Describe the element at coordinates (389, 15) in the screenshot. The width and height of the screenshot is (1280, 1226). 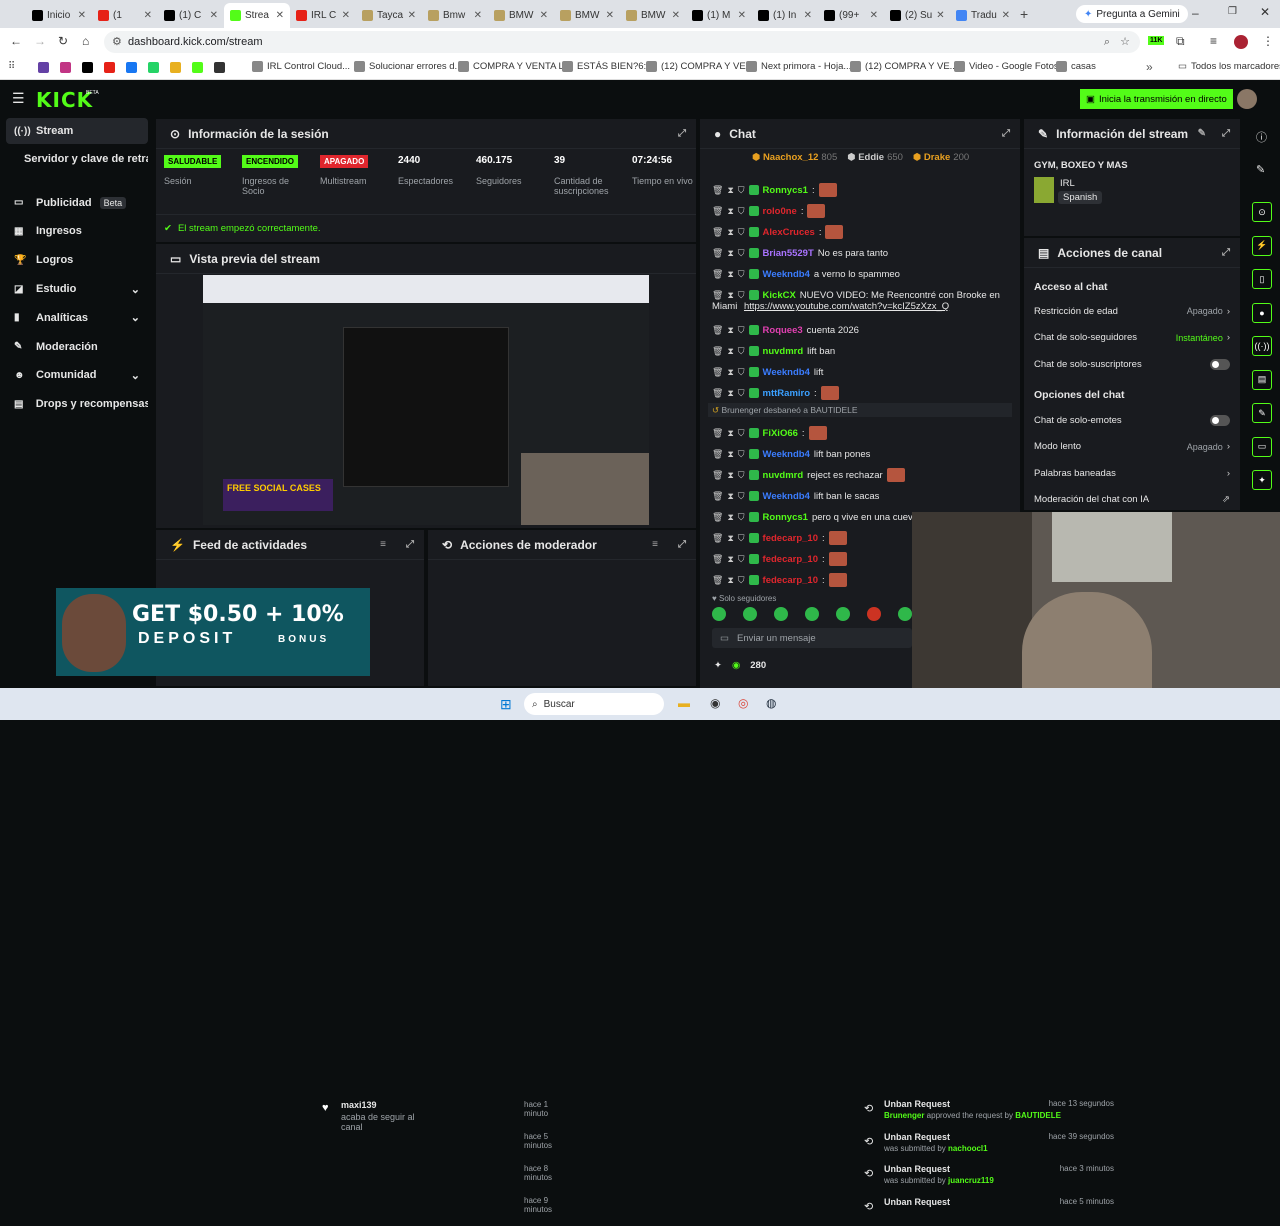
I see `browser-tab: Tayca ✕` at that location.